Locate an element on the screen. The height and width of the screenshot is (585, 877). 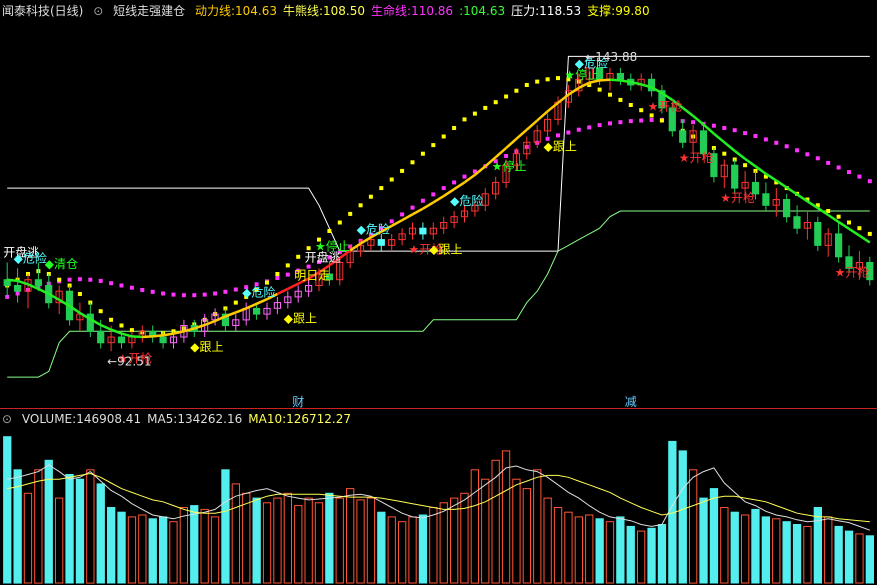
annotation-label: 明日走 is located at coordinates (312, 276).